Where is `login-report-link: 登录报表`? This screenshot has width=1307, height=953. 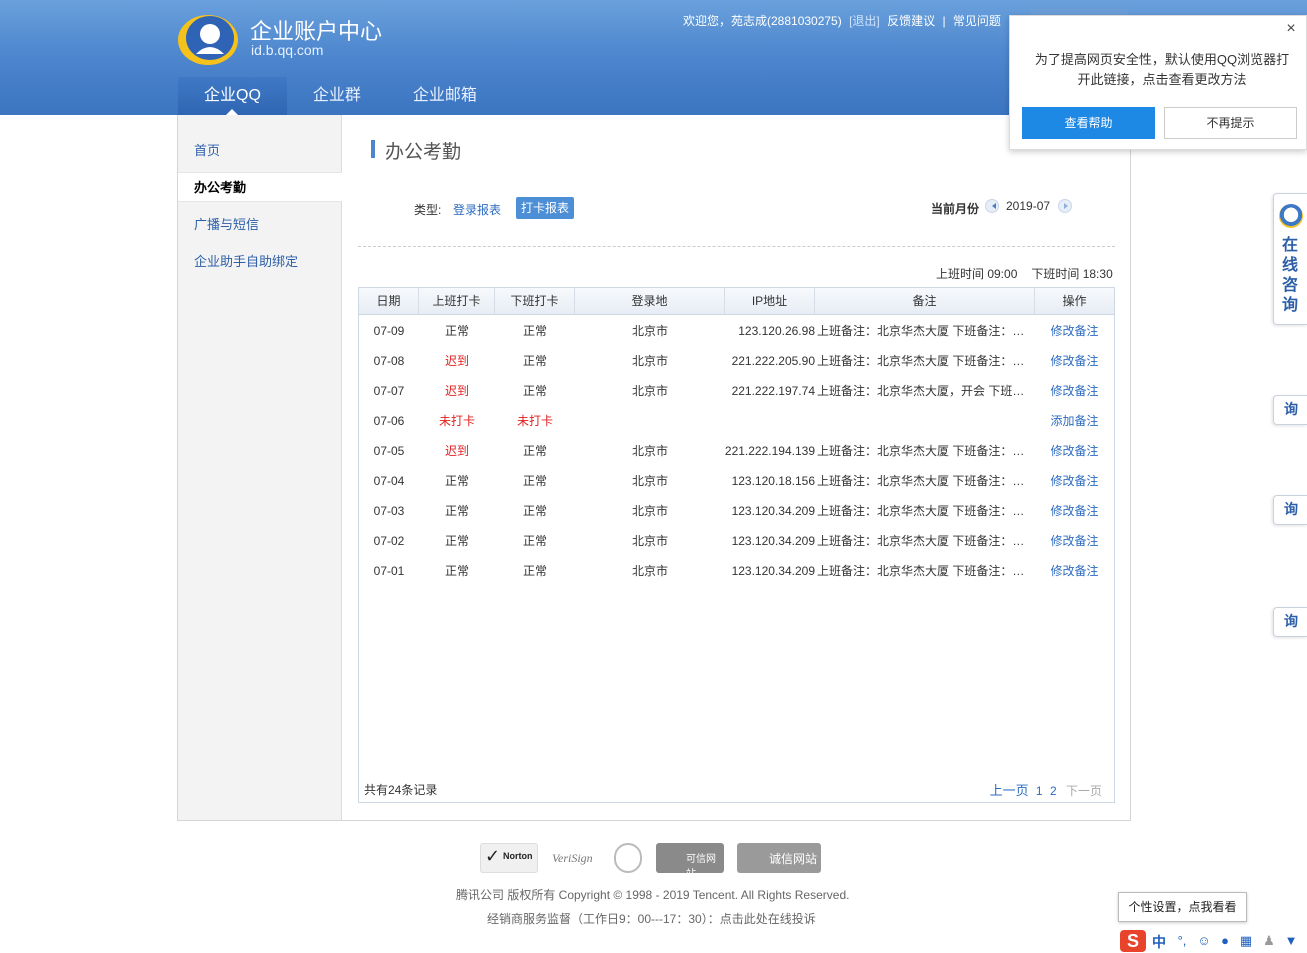 login-report-link: 登录报表 is located at coordinates (477, 209).